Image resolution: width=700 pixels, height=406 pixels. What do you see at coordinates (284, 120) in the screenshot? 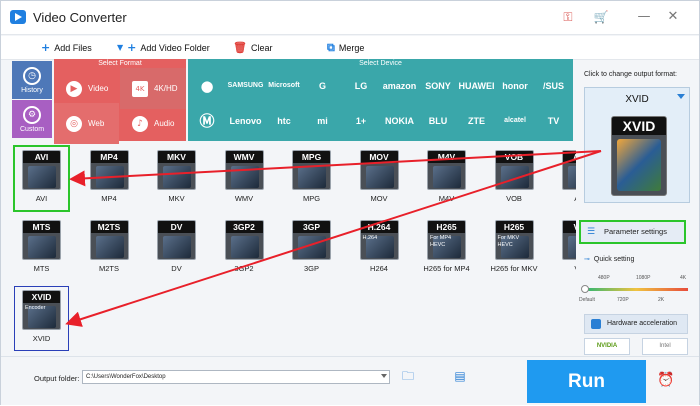
I see `device-brand-1-2: htc` at bounding box center [284, 120].